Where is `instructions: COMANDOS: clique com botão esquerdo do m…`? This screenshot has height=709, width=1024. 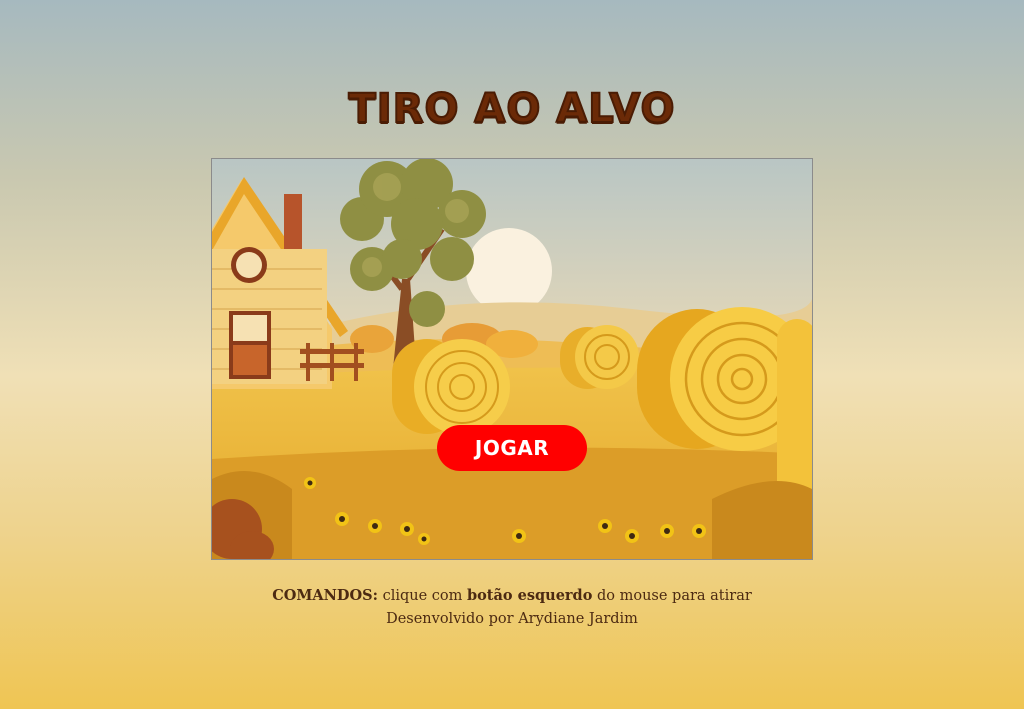 instructions: COMANDOS: clique com botão esquerdo do m… is located at coordinates (512, 607).